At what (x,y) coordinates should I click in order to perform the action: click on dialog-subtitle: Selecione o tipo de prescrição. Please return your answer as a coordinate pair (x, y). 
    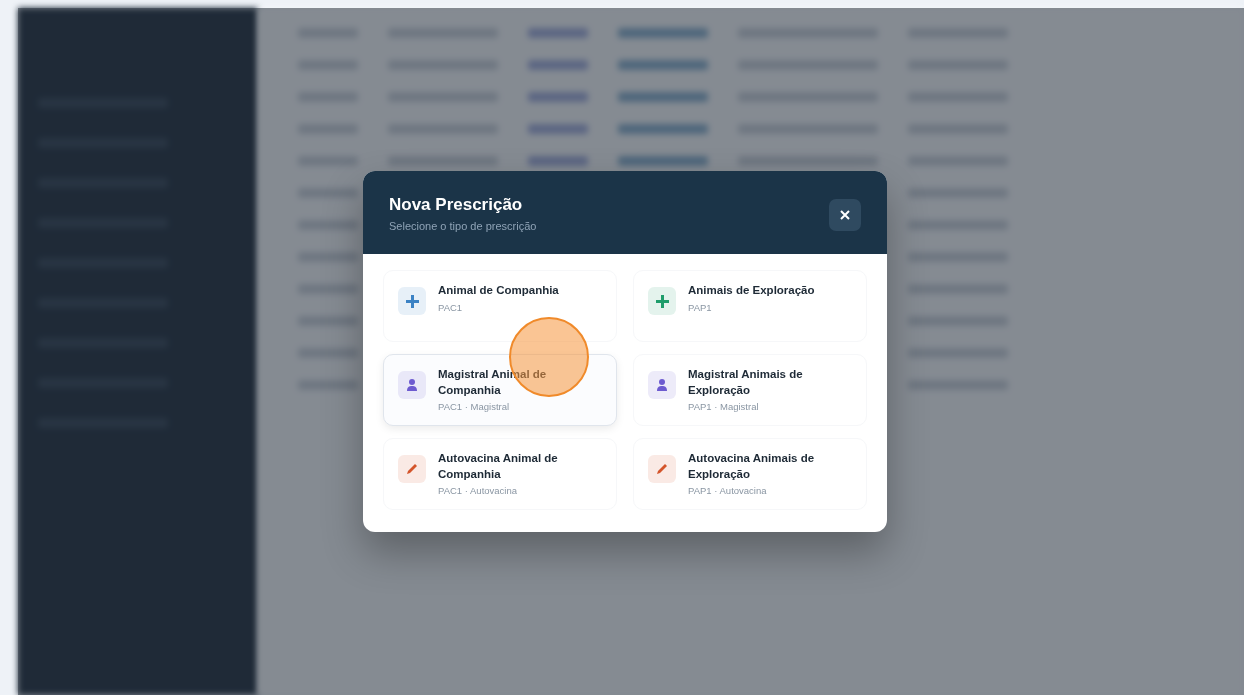
    Looking at the image, I should click on (463, 226).